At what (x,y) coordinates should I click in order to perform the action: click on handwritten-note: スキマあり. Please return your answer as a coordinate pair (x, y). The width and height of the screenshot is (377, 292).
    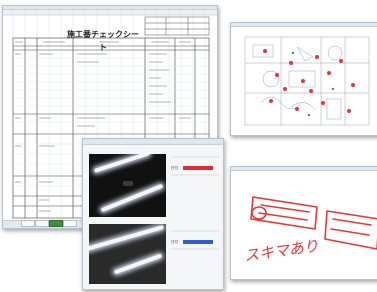
    Looking at the image, I should click on (281, 251).